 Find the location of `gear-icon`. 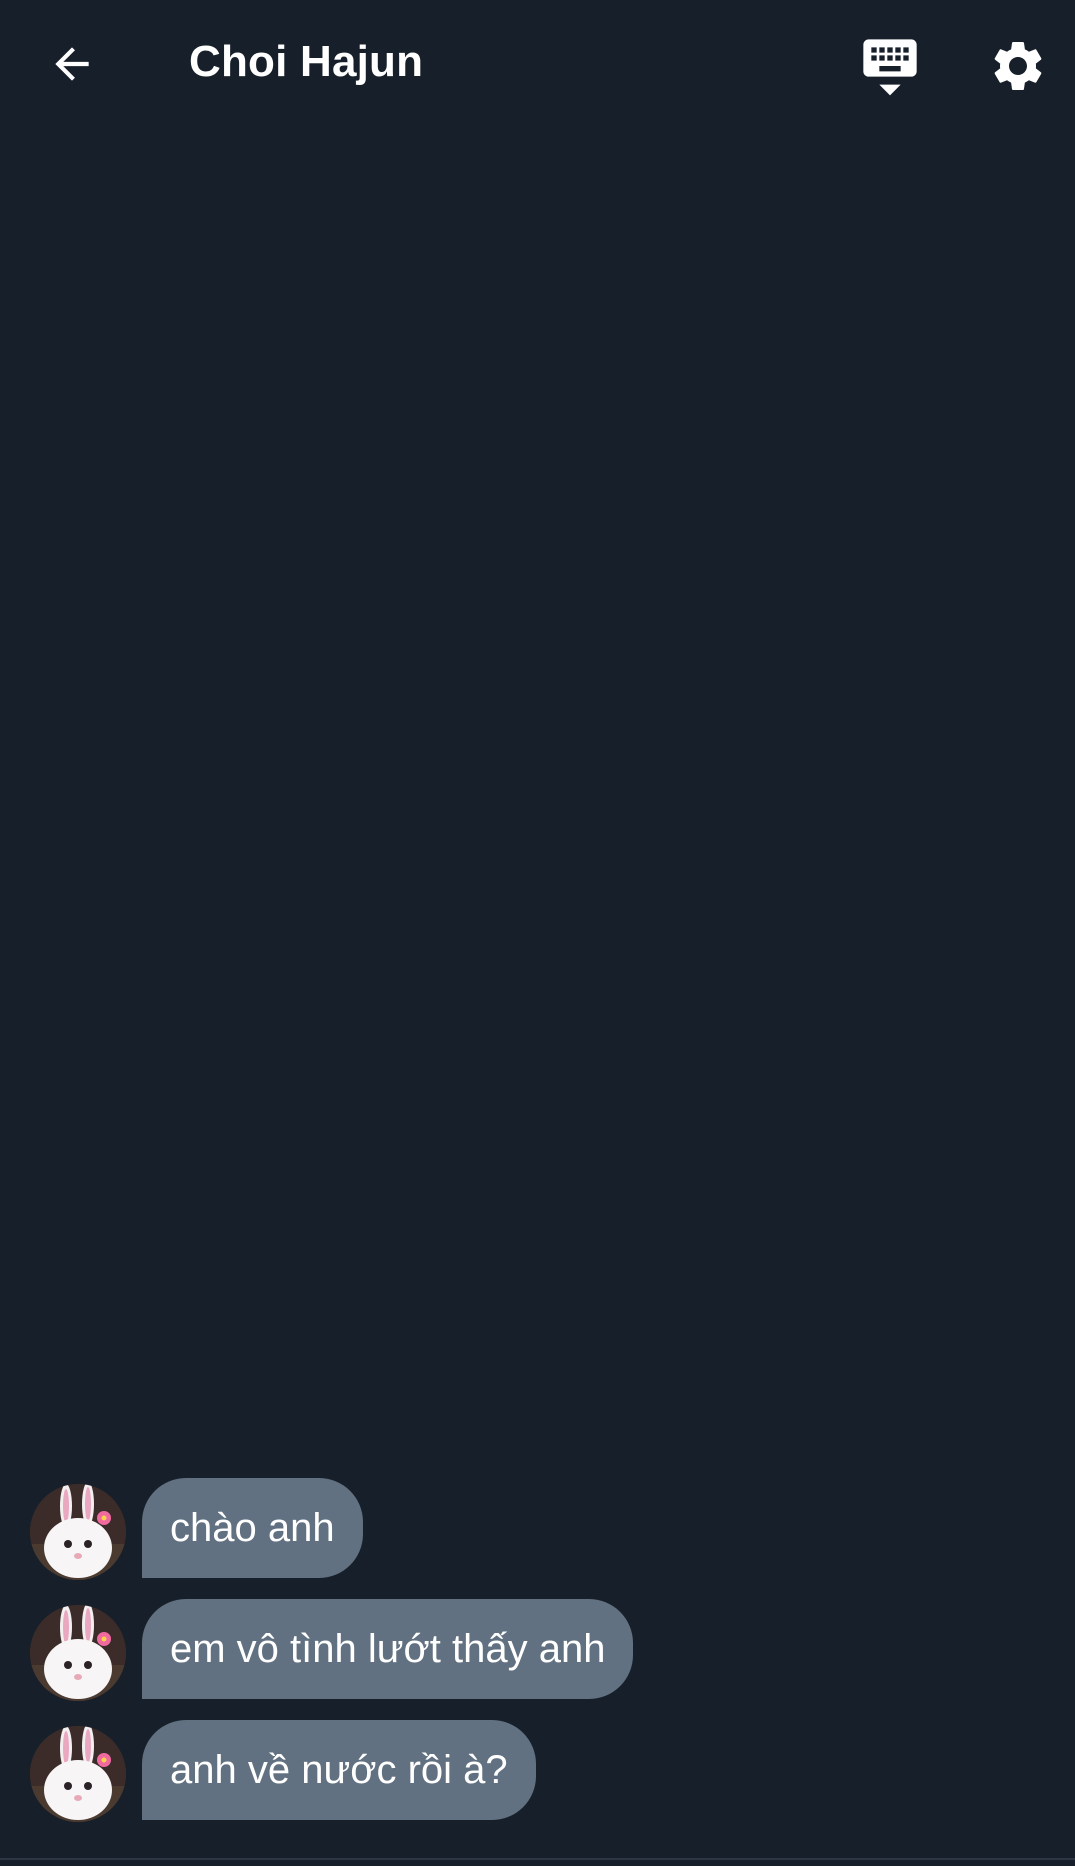

gear-icon is located at coordinates (1018, 66).